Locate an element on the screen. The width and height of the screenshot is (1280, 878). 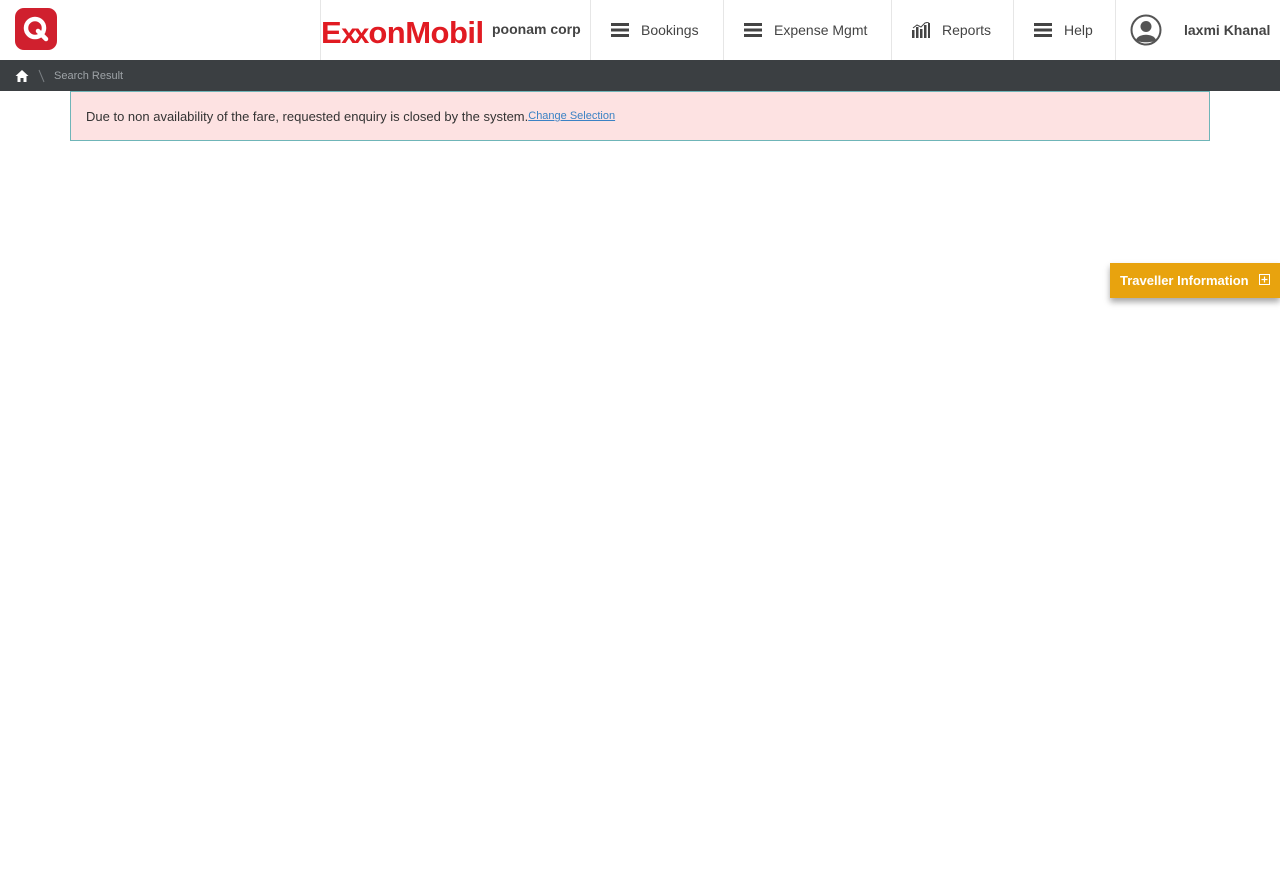
nav-bookings: Bookings is located at coordinates (656, 30).